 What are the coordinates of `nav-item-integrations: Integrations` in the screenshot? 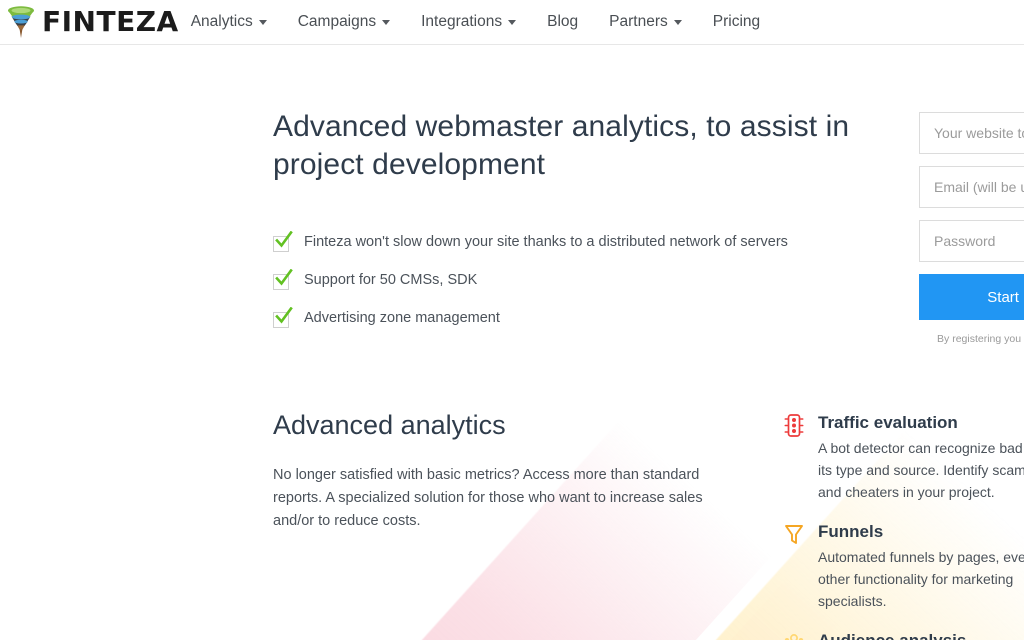 It's located at (469, 22).